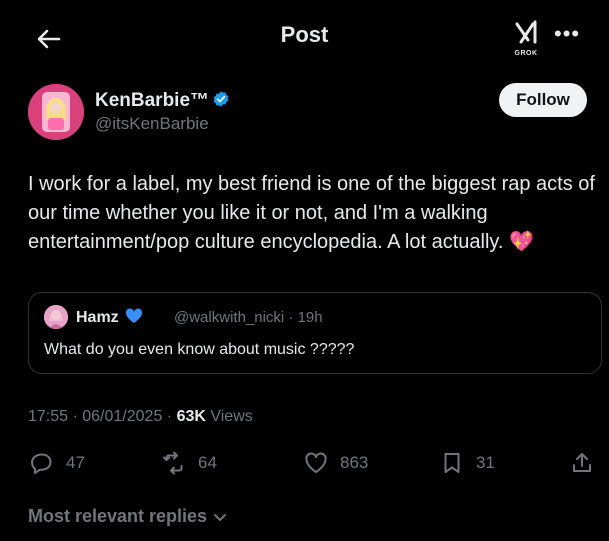 This screenshot has height=541, width=609. Describe the element at coordinates (568, 34) in the screenshot. I see `more-options-icon: •••` at that location.